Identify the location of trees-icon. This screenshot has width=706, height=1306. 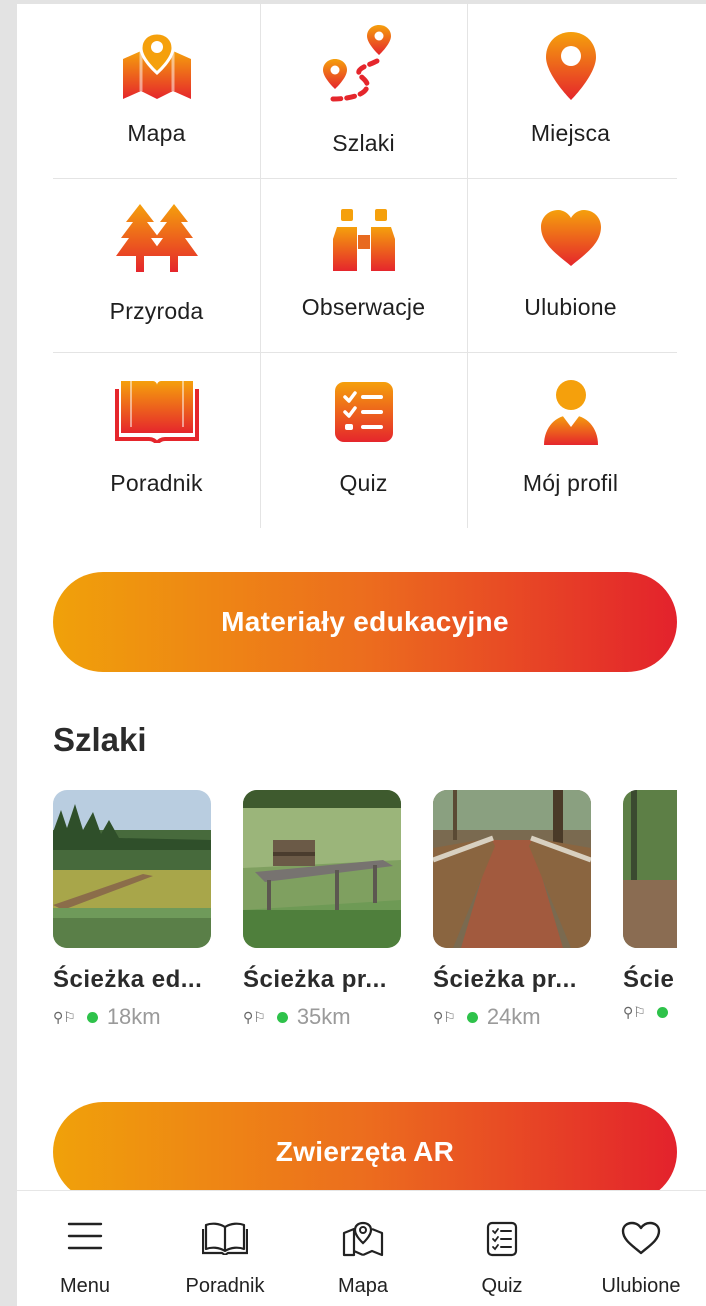
(156, 238).